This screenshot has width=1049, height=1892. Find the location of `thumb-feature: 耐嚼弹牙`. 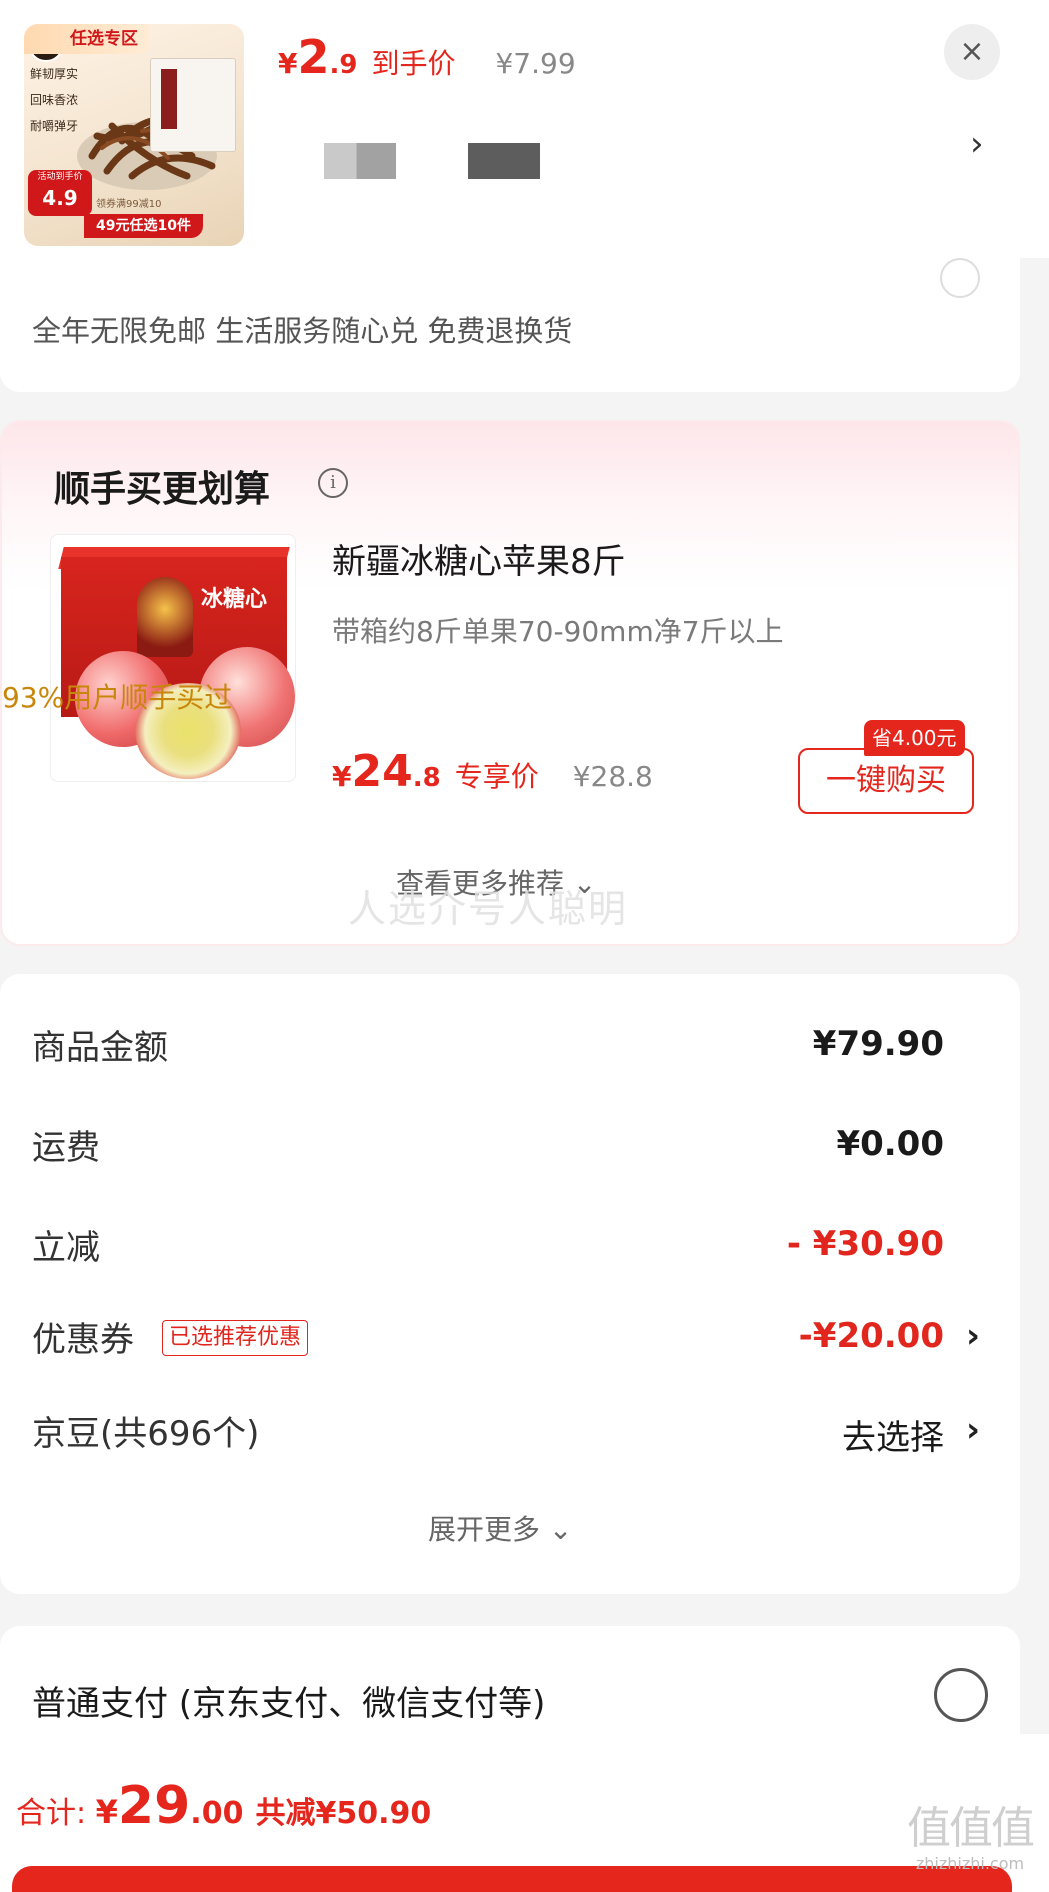

thumb-feature: 耐嚼弹牙 is located at coordinates (54, 126).